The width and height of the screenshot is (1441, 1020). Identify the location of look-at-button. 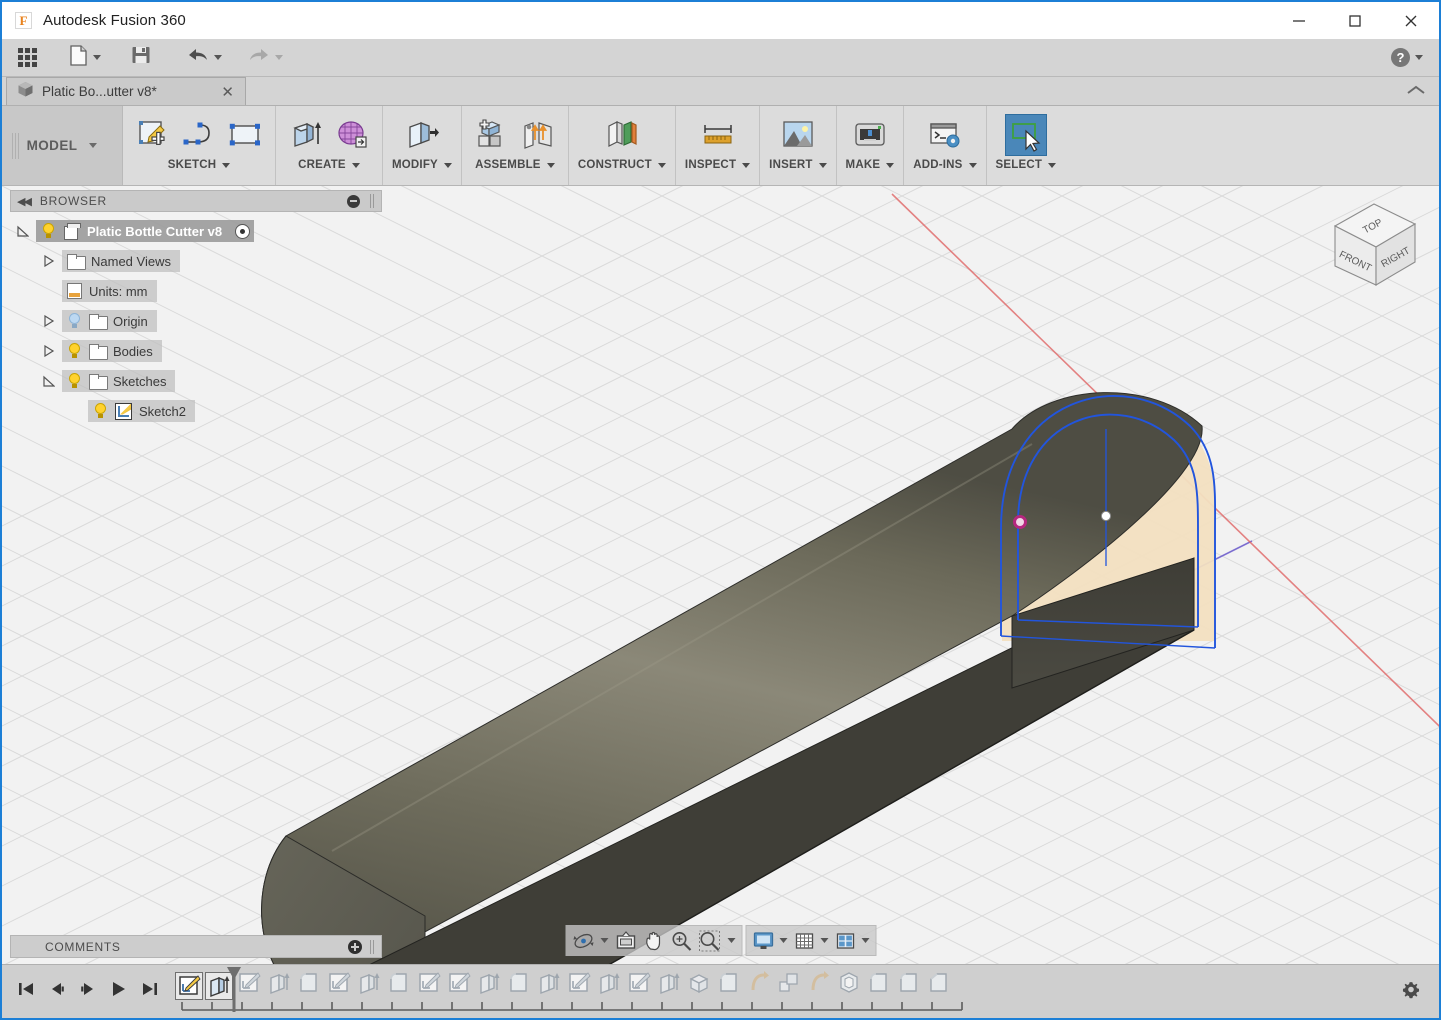
(625, 940).